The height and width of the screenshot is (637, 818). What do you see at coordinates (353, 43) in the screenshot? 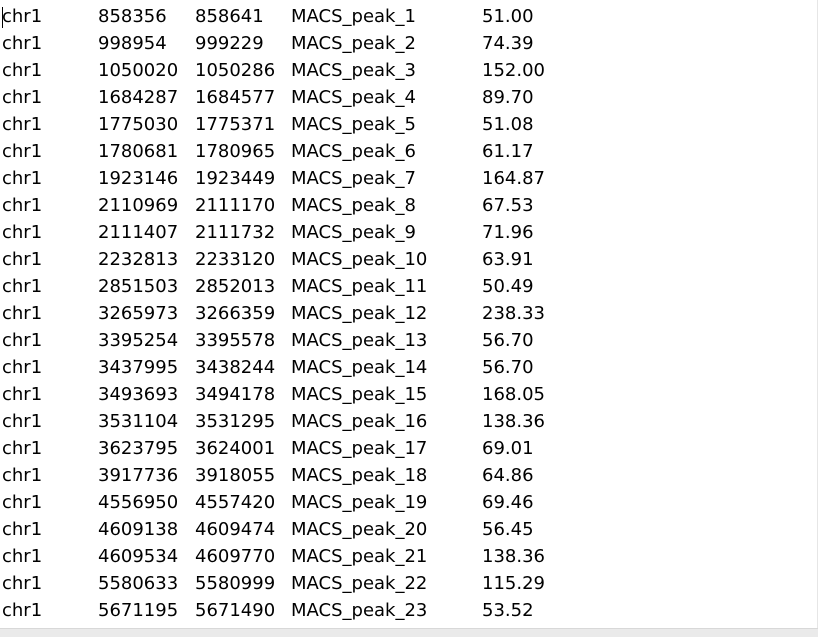
I see `peak-name-cell: MACS_peak_2` at bounding box center [353, 43].